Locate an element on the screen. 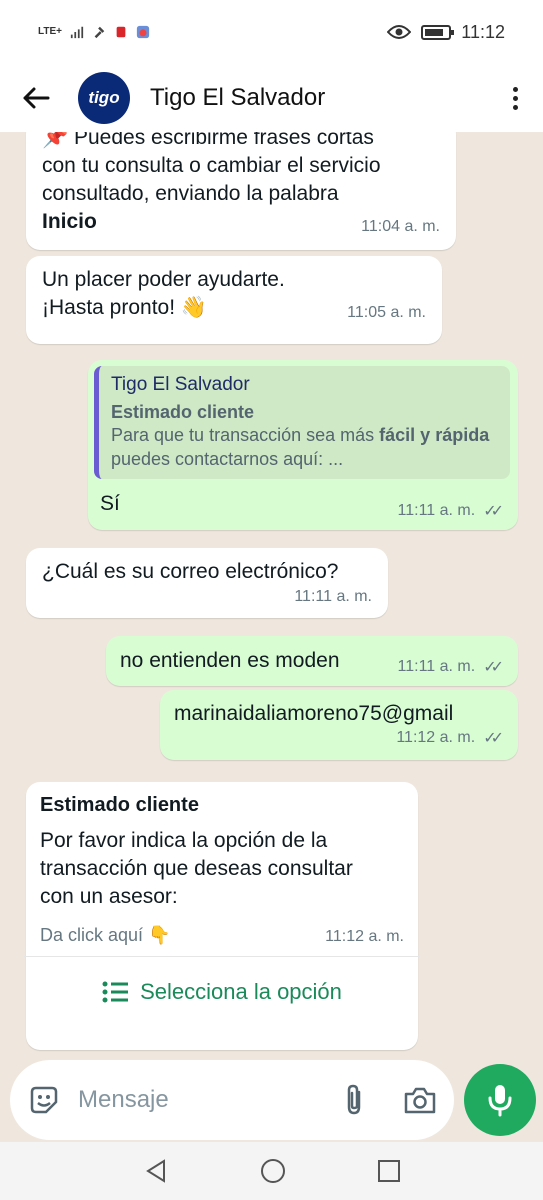  sticker-icon is located at coordinates (44, 1100).